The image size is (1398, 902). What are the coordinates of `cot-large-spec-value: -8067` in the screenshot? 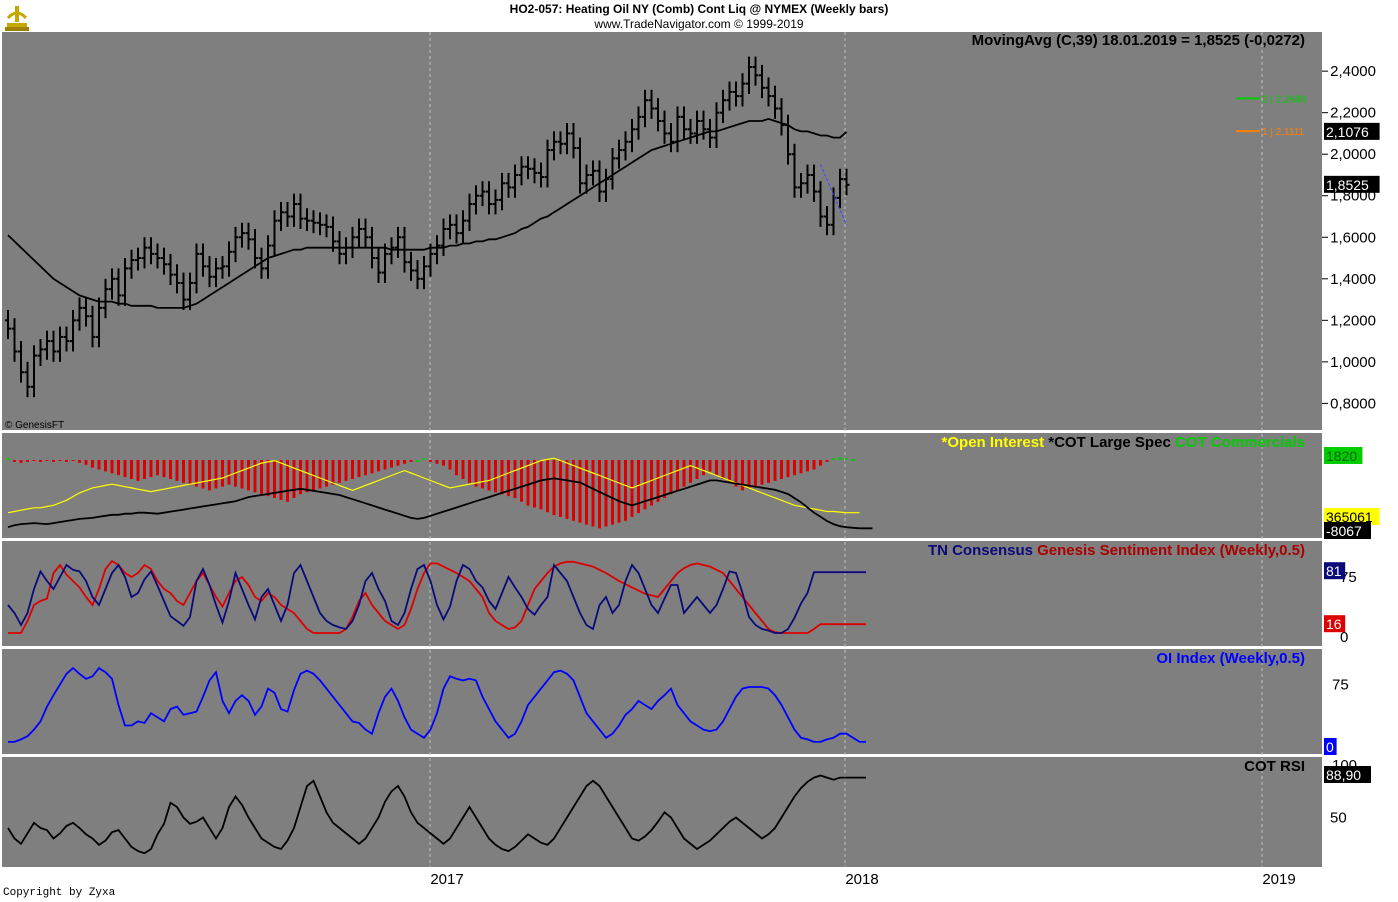 It's located at (1344, 531).